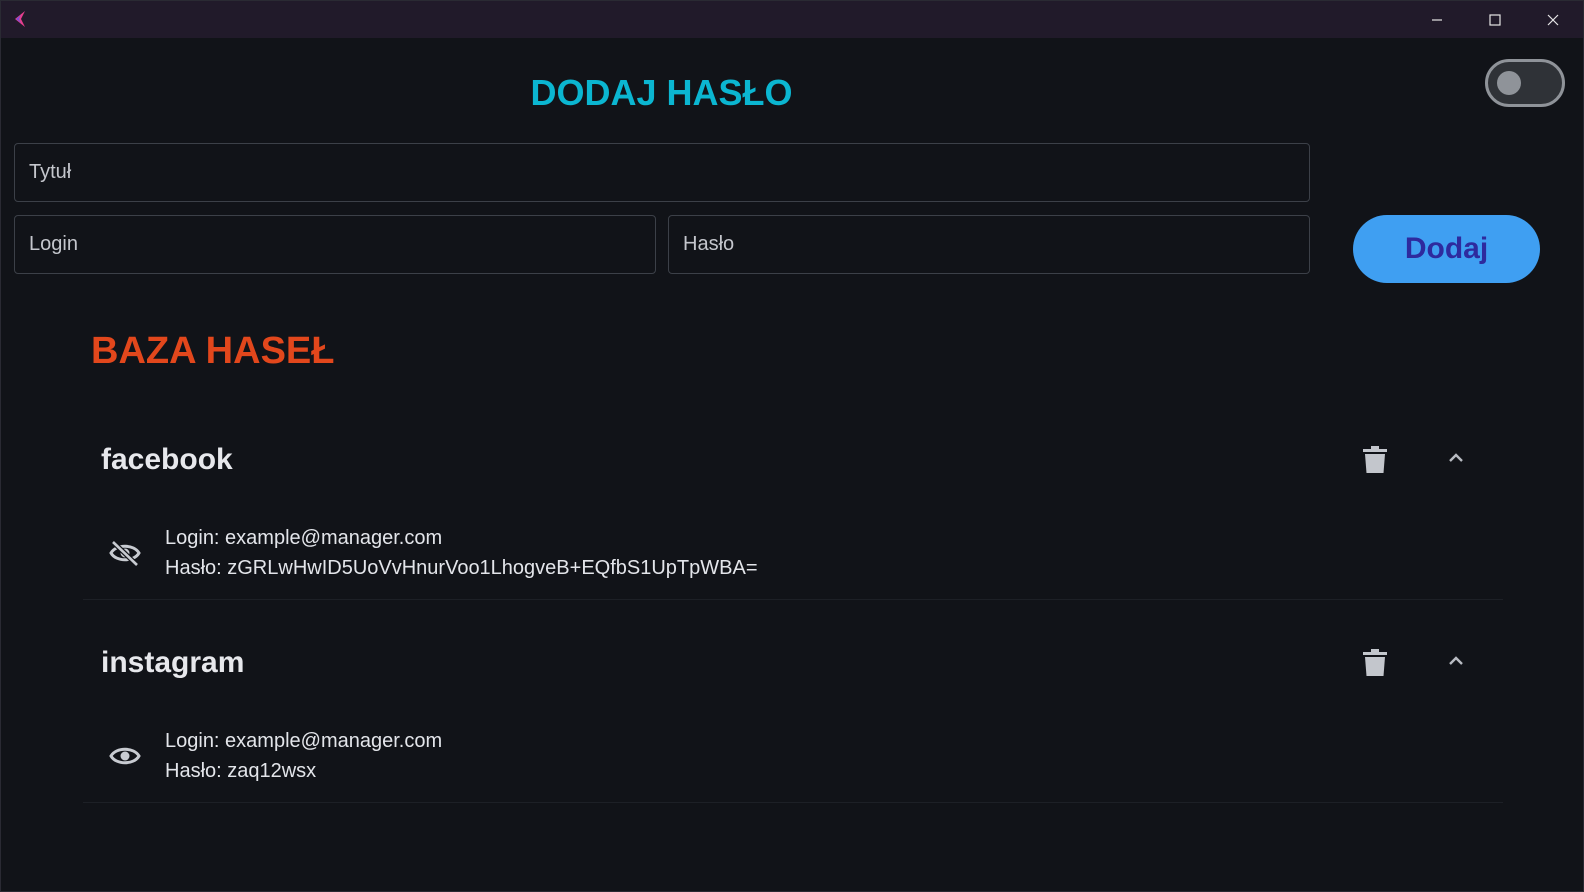  Describe the element at coordinates (792, 19) in the screenshot. I see `title-bar` at that location.